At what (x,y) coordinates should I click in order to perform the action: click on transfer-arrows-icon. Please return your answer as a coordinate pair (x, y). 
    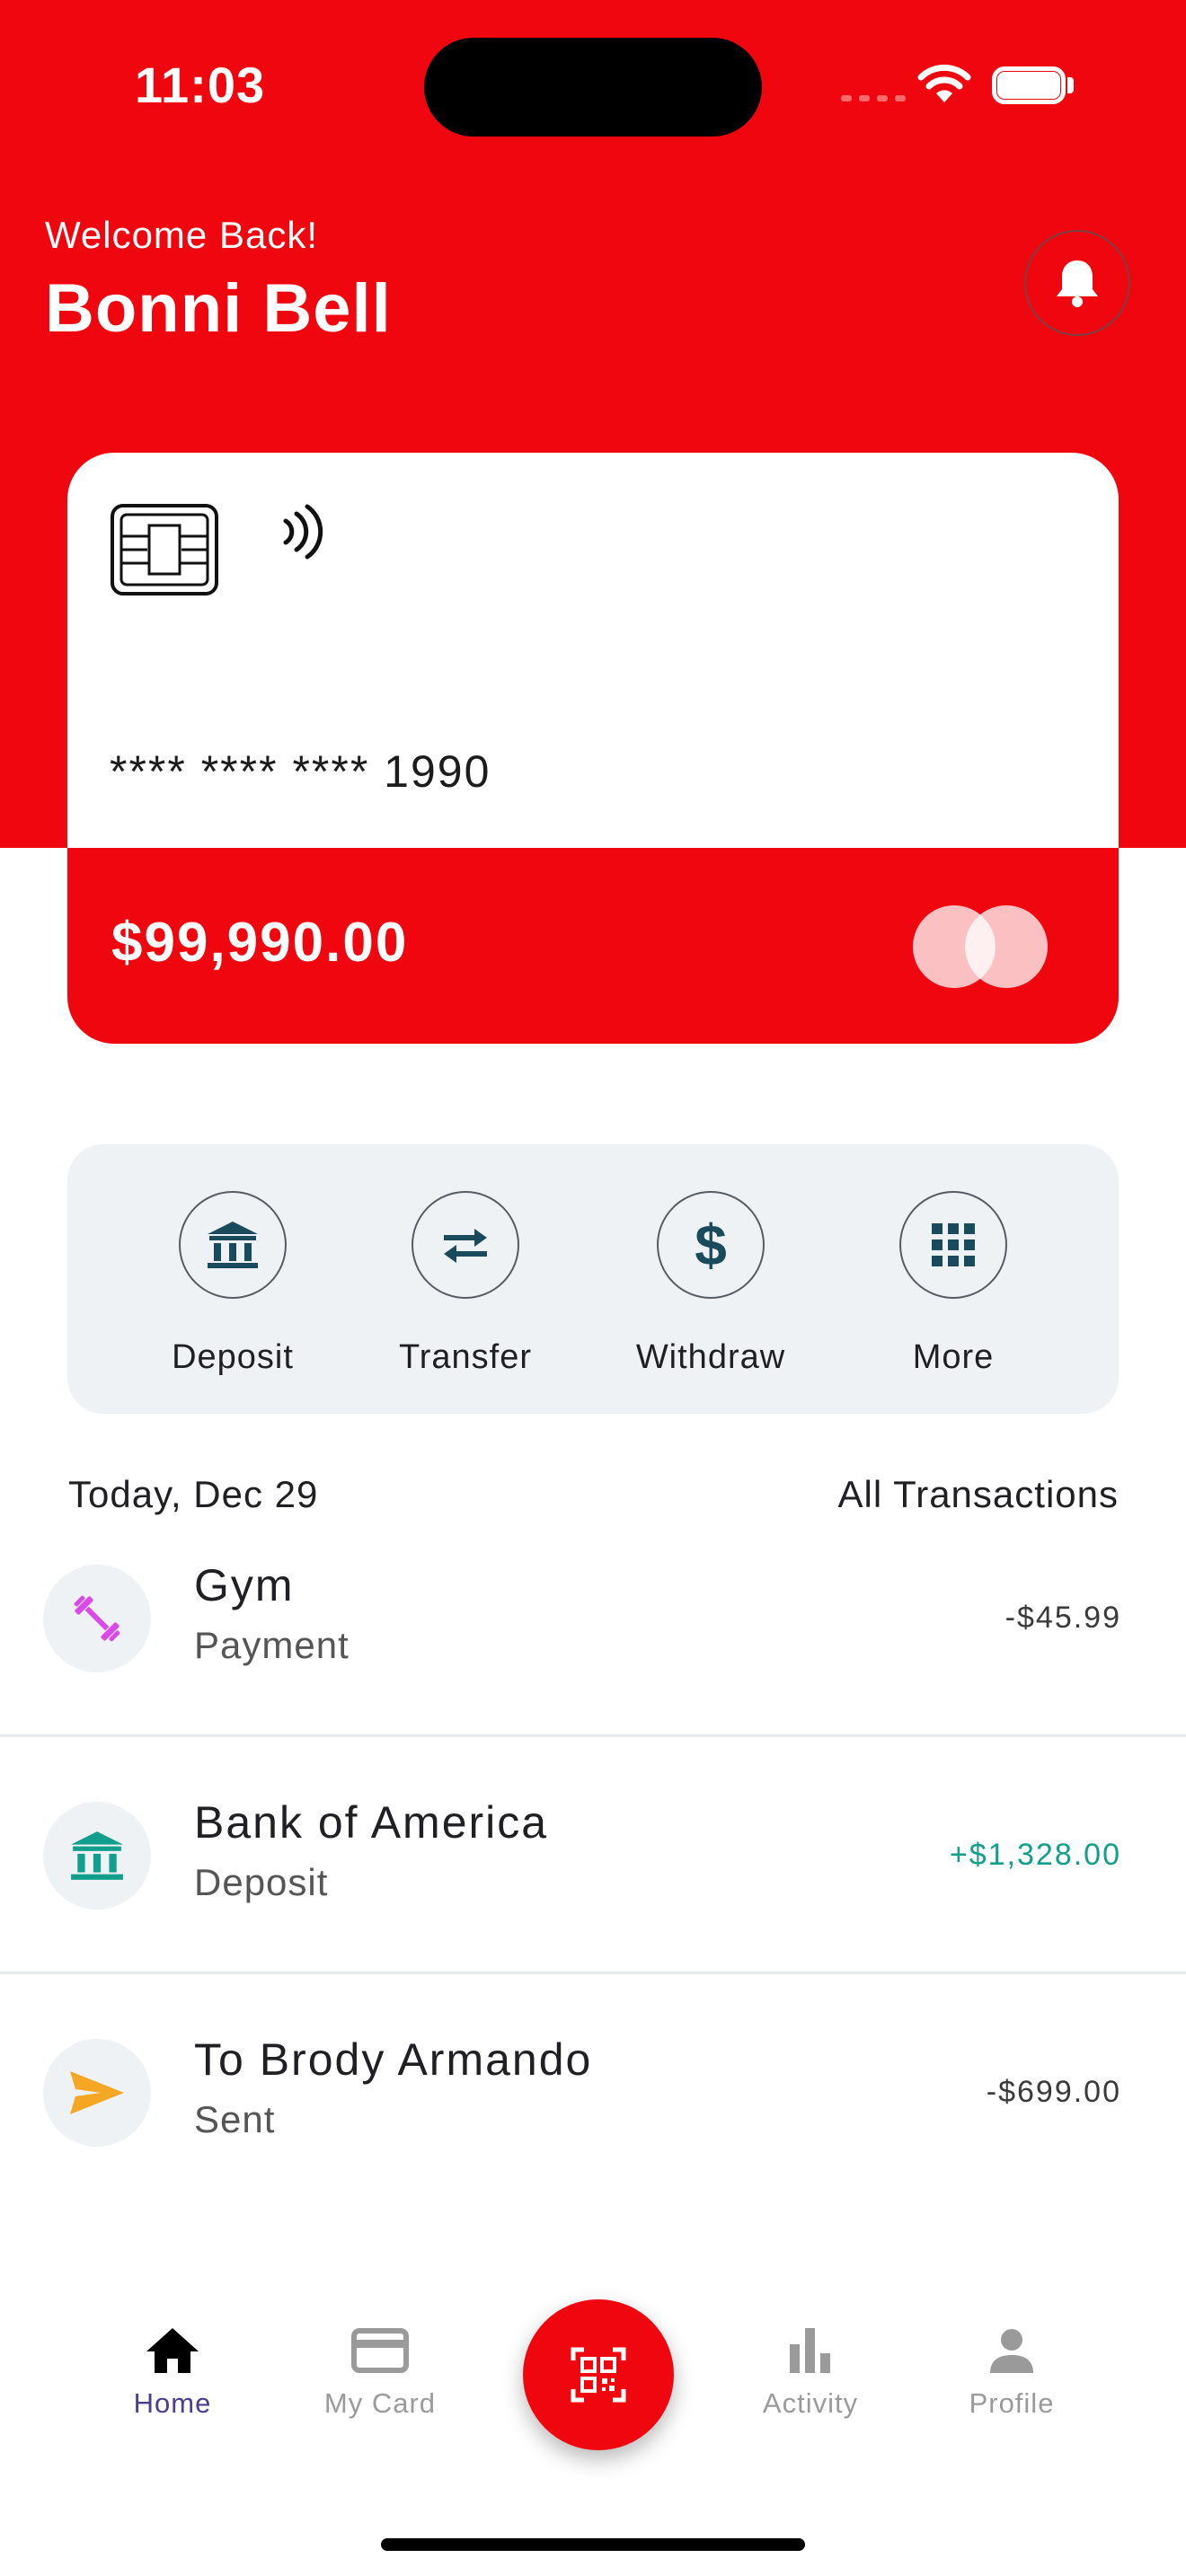
    Looking at the image, I should click on (465, 1246).